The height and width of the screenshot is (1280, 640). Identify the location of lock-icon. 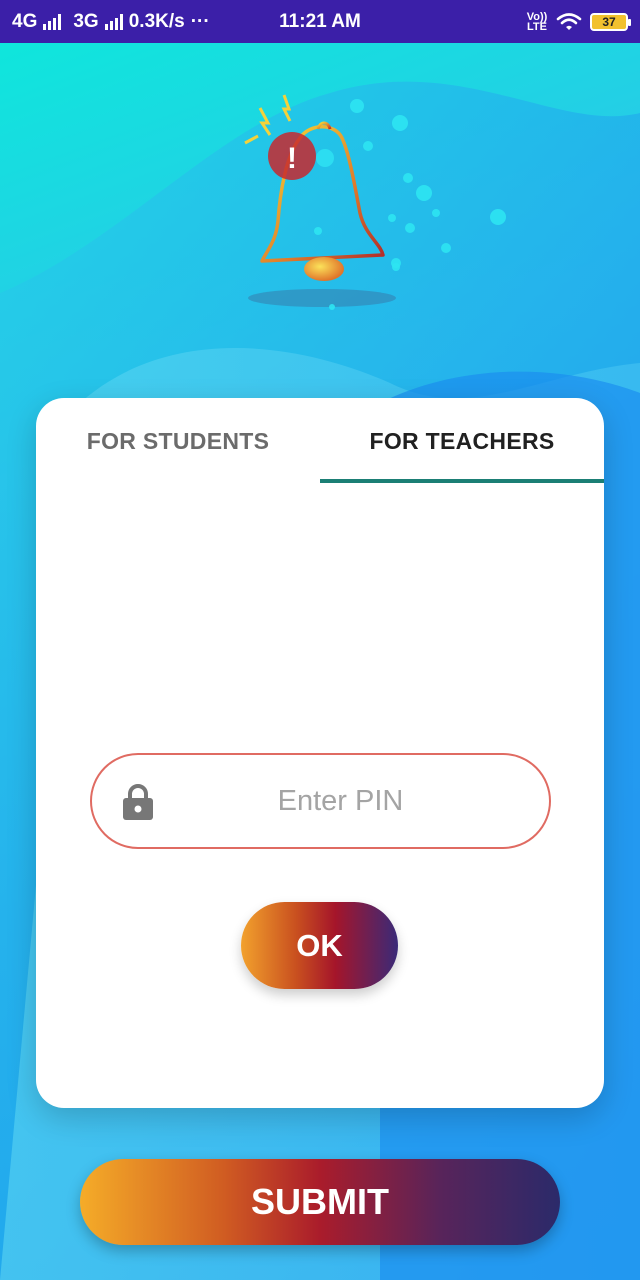
(138, 802).